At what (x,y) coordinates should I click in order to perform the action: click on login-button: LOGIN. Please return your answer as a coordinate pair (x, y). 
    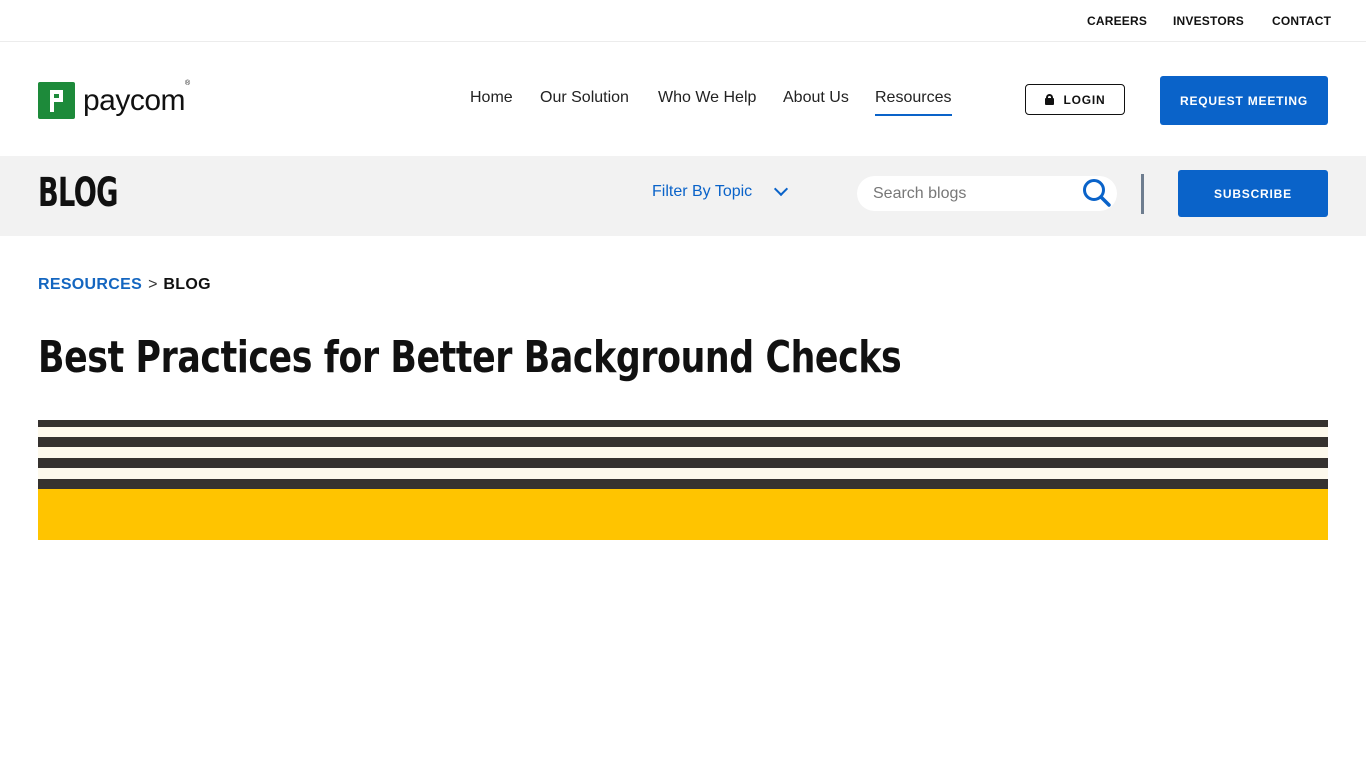
    Looking at the image, I should click on (1075, 99).